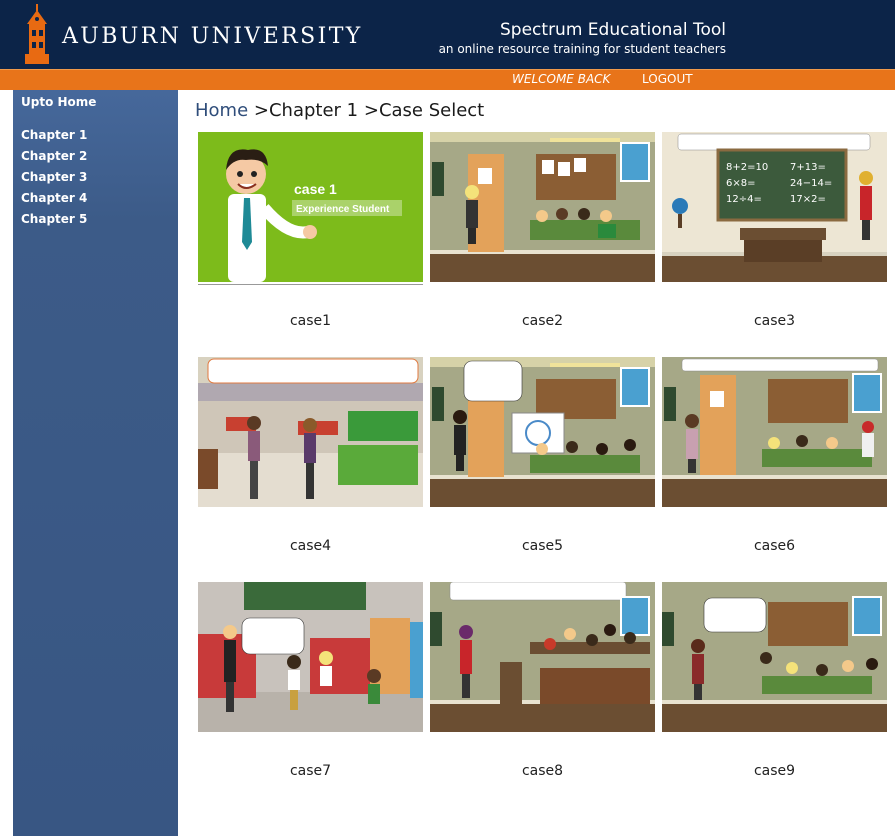 The width and height of the screenshot is (895, 836). What do you see at coordinates (774, 321) in the screenshot?
I see `case3-label: case3` at bounding box center [774, 321].